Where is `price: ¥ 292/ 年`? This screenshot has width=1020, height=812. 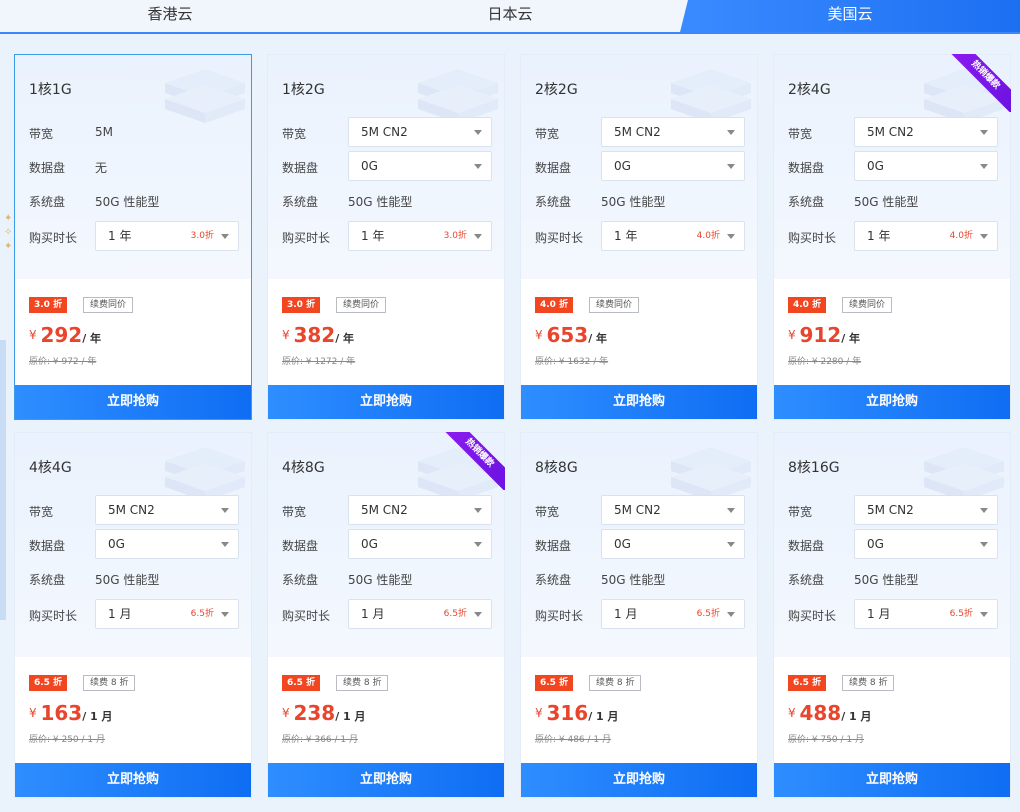
price: ¥ 292/ 年 is located at coordinates (65, 335).